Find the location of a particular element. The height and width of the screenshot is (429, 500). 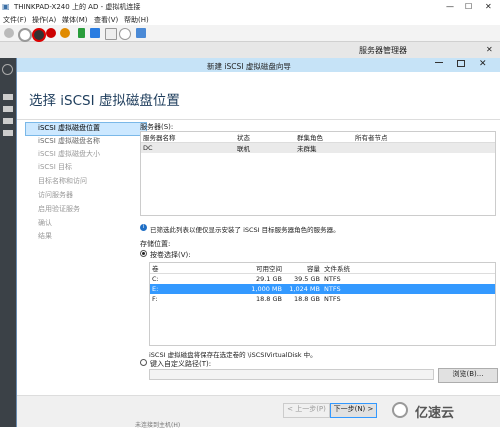

volume-radio is located at coordinates (143, 253).